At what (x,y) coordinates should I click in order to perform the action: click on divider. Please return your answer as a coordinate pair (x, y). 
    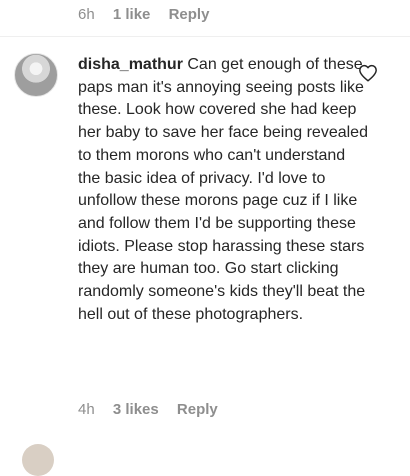
    Looking at the image, I should click on (205, 36).